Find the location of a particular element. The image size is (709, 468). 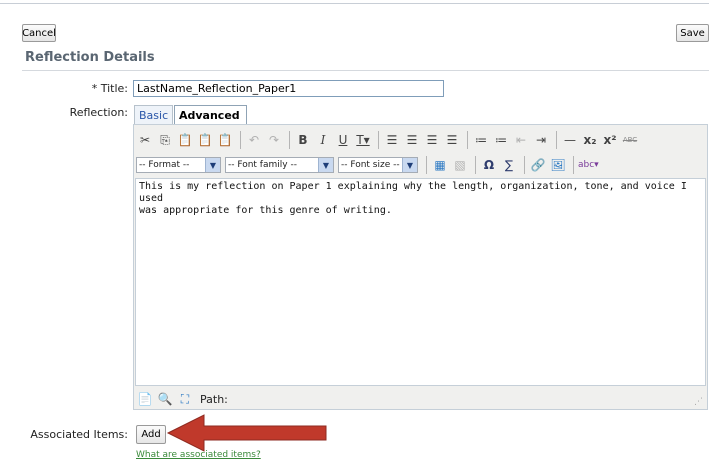

outdent-icon: ⇤ is located at coordinates (521, 140).